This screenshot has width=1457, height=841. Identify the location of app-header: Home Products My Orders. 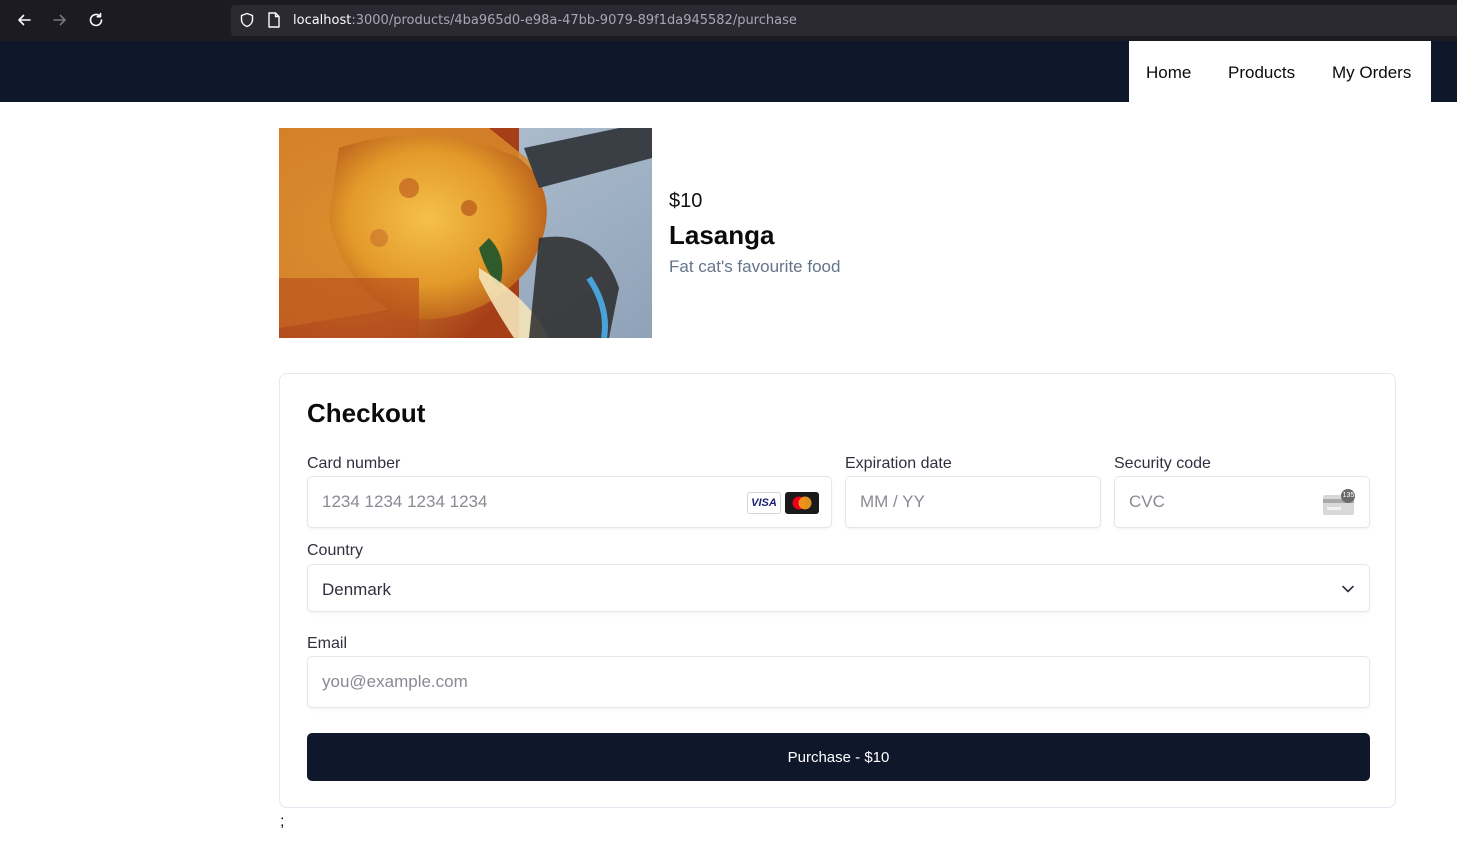
(728, 71).